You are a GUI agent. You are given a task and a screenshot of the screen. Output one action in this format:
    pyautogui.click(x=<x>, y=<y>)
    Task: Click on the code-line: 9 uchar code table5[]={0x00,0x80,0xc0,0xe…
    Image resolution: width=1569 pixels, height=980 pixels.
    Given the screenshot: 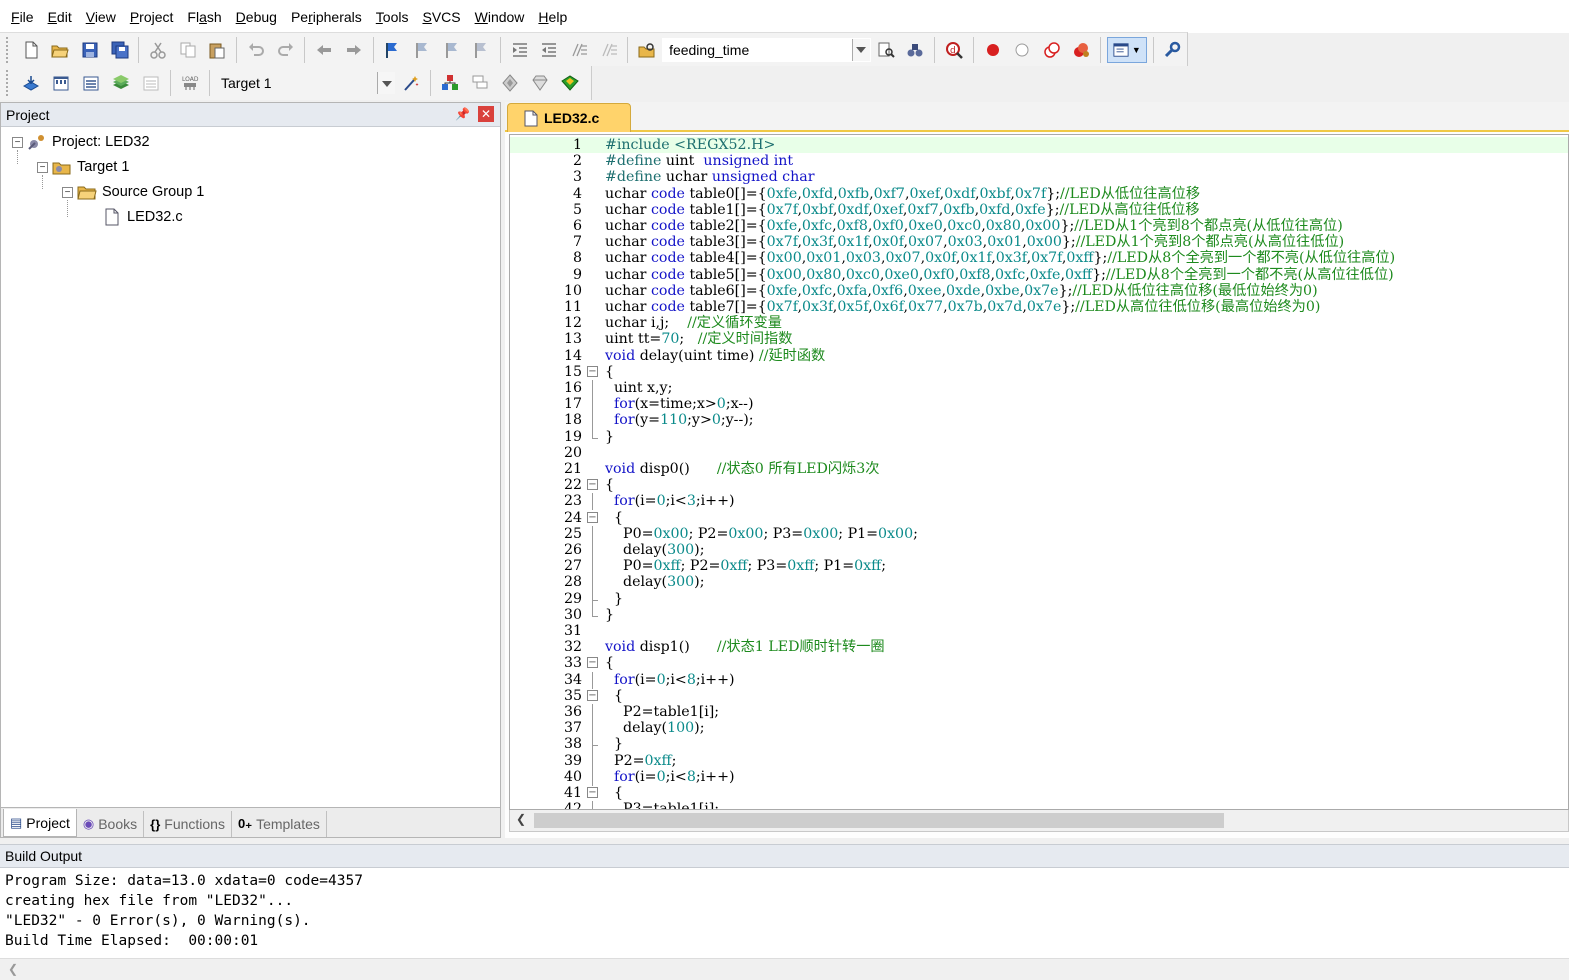 What is the action you would take?
    pyautogui.click(x=1039, y=275)
    